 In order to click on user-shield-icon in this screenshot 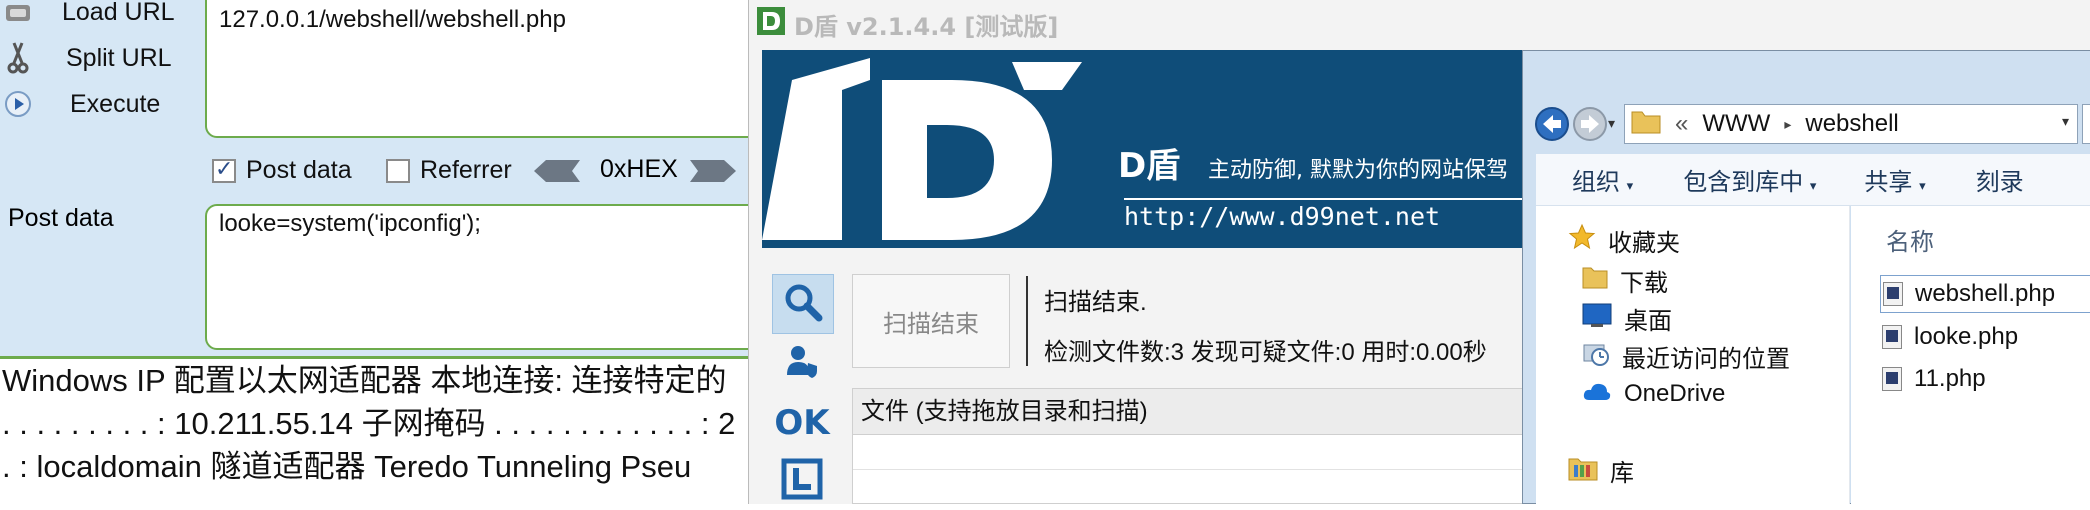, I will do `click(802, 363)`.